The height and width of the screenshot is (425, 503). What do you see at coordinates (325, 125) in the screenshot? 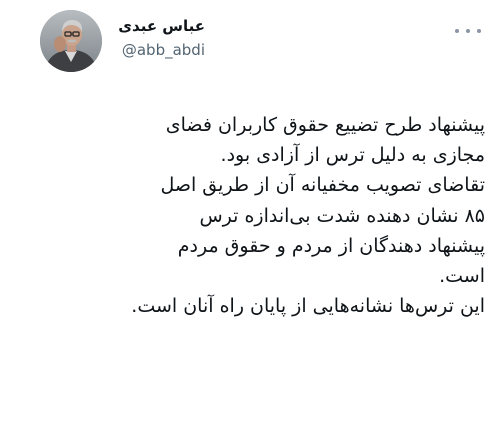
I see `tweet-text-line: پیشنهاد طرح تضییع حقوق کاربران فضای` at bounding box center [325, 125].